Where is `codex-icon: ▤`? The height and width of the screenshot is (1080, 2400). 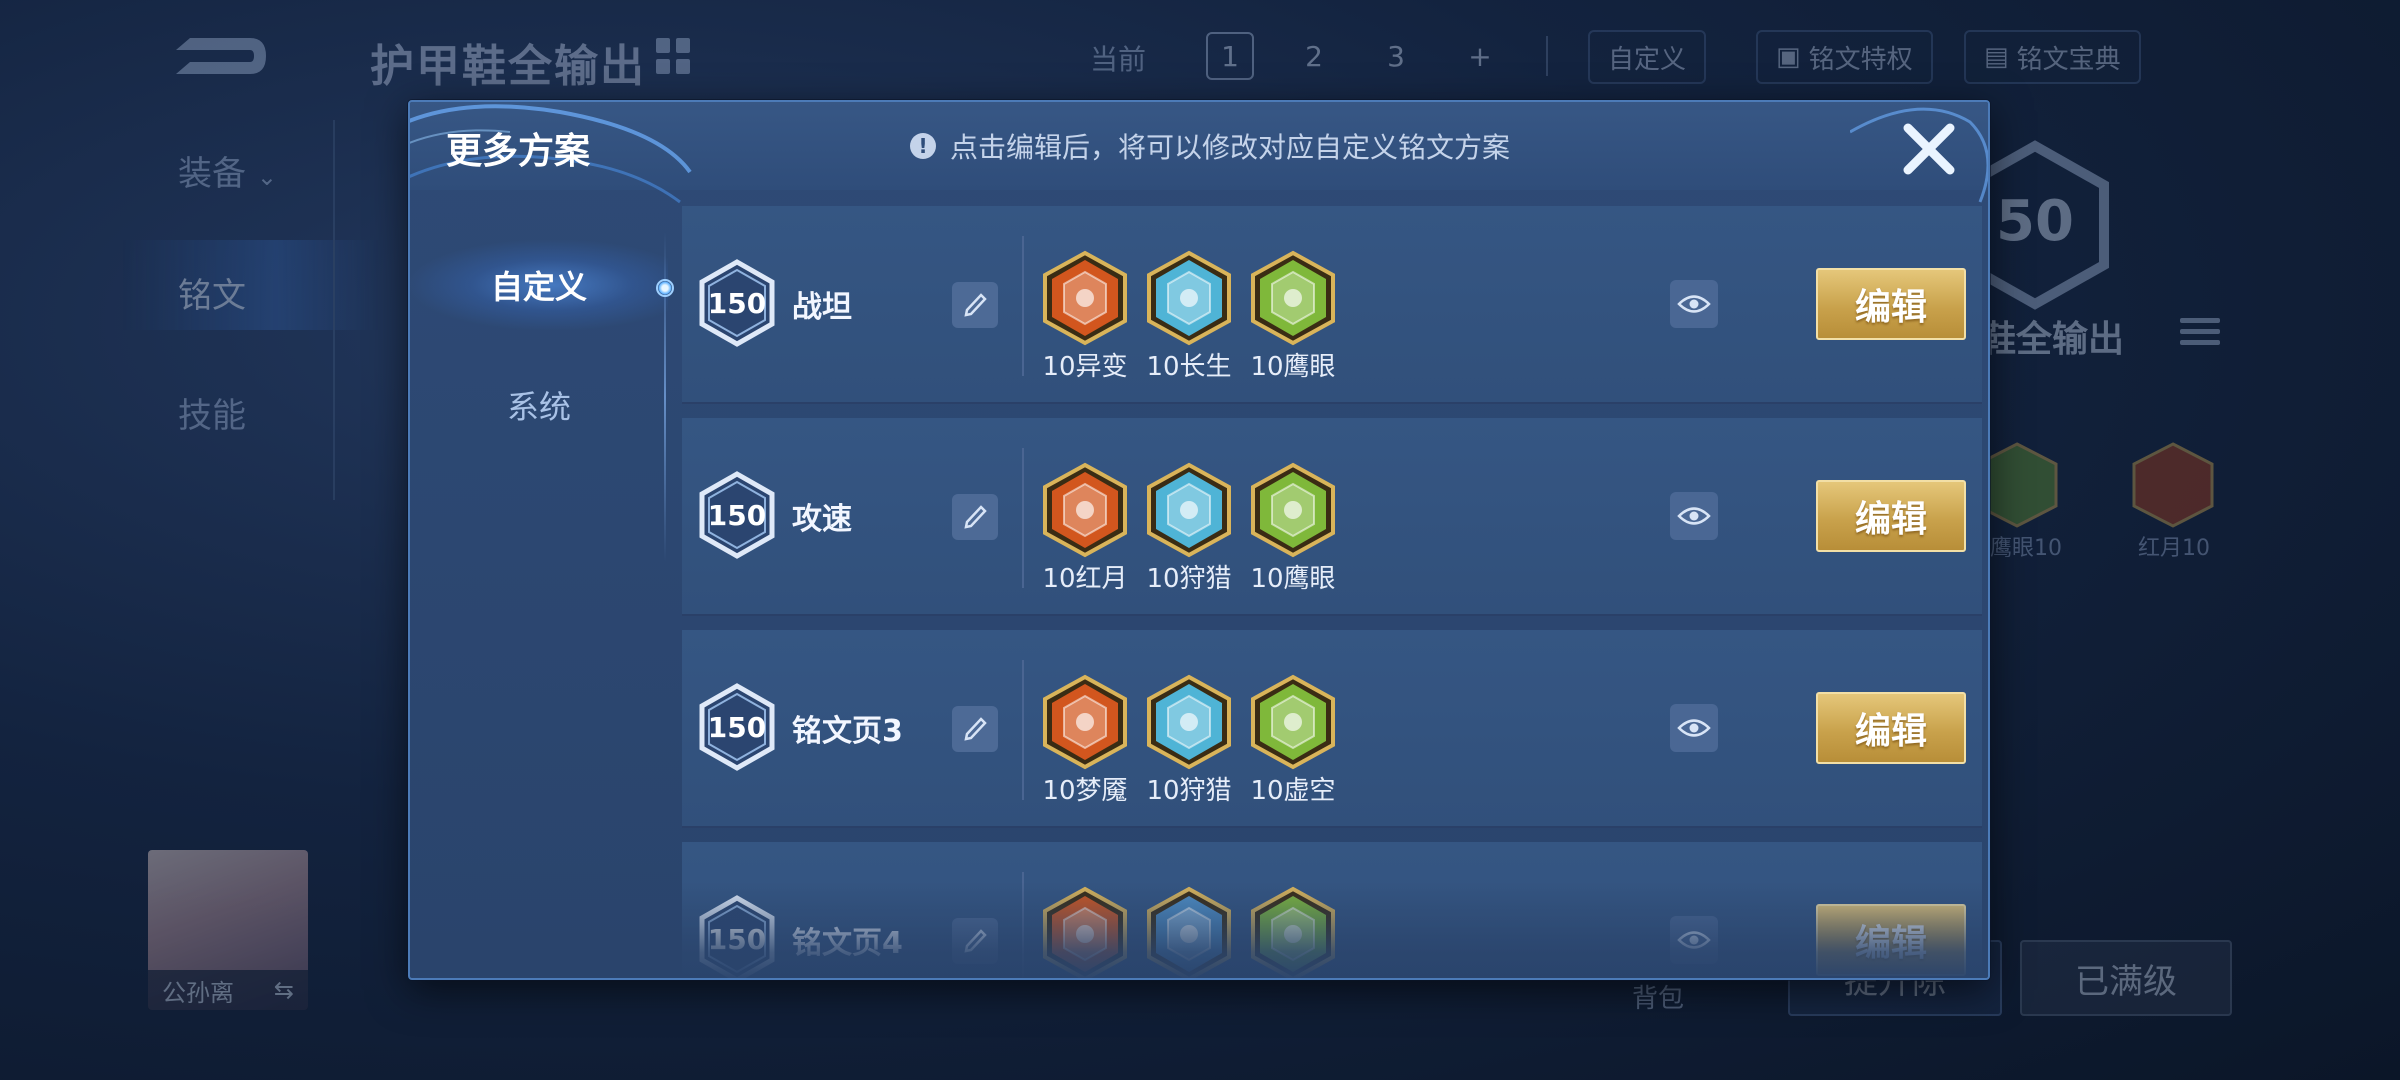 codex-icon: ▤ is located at coordinates (1996, 57).